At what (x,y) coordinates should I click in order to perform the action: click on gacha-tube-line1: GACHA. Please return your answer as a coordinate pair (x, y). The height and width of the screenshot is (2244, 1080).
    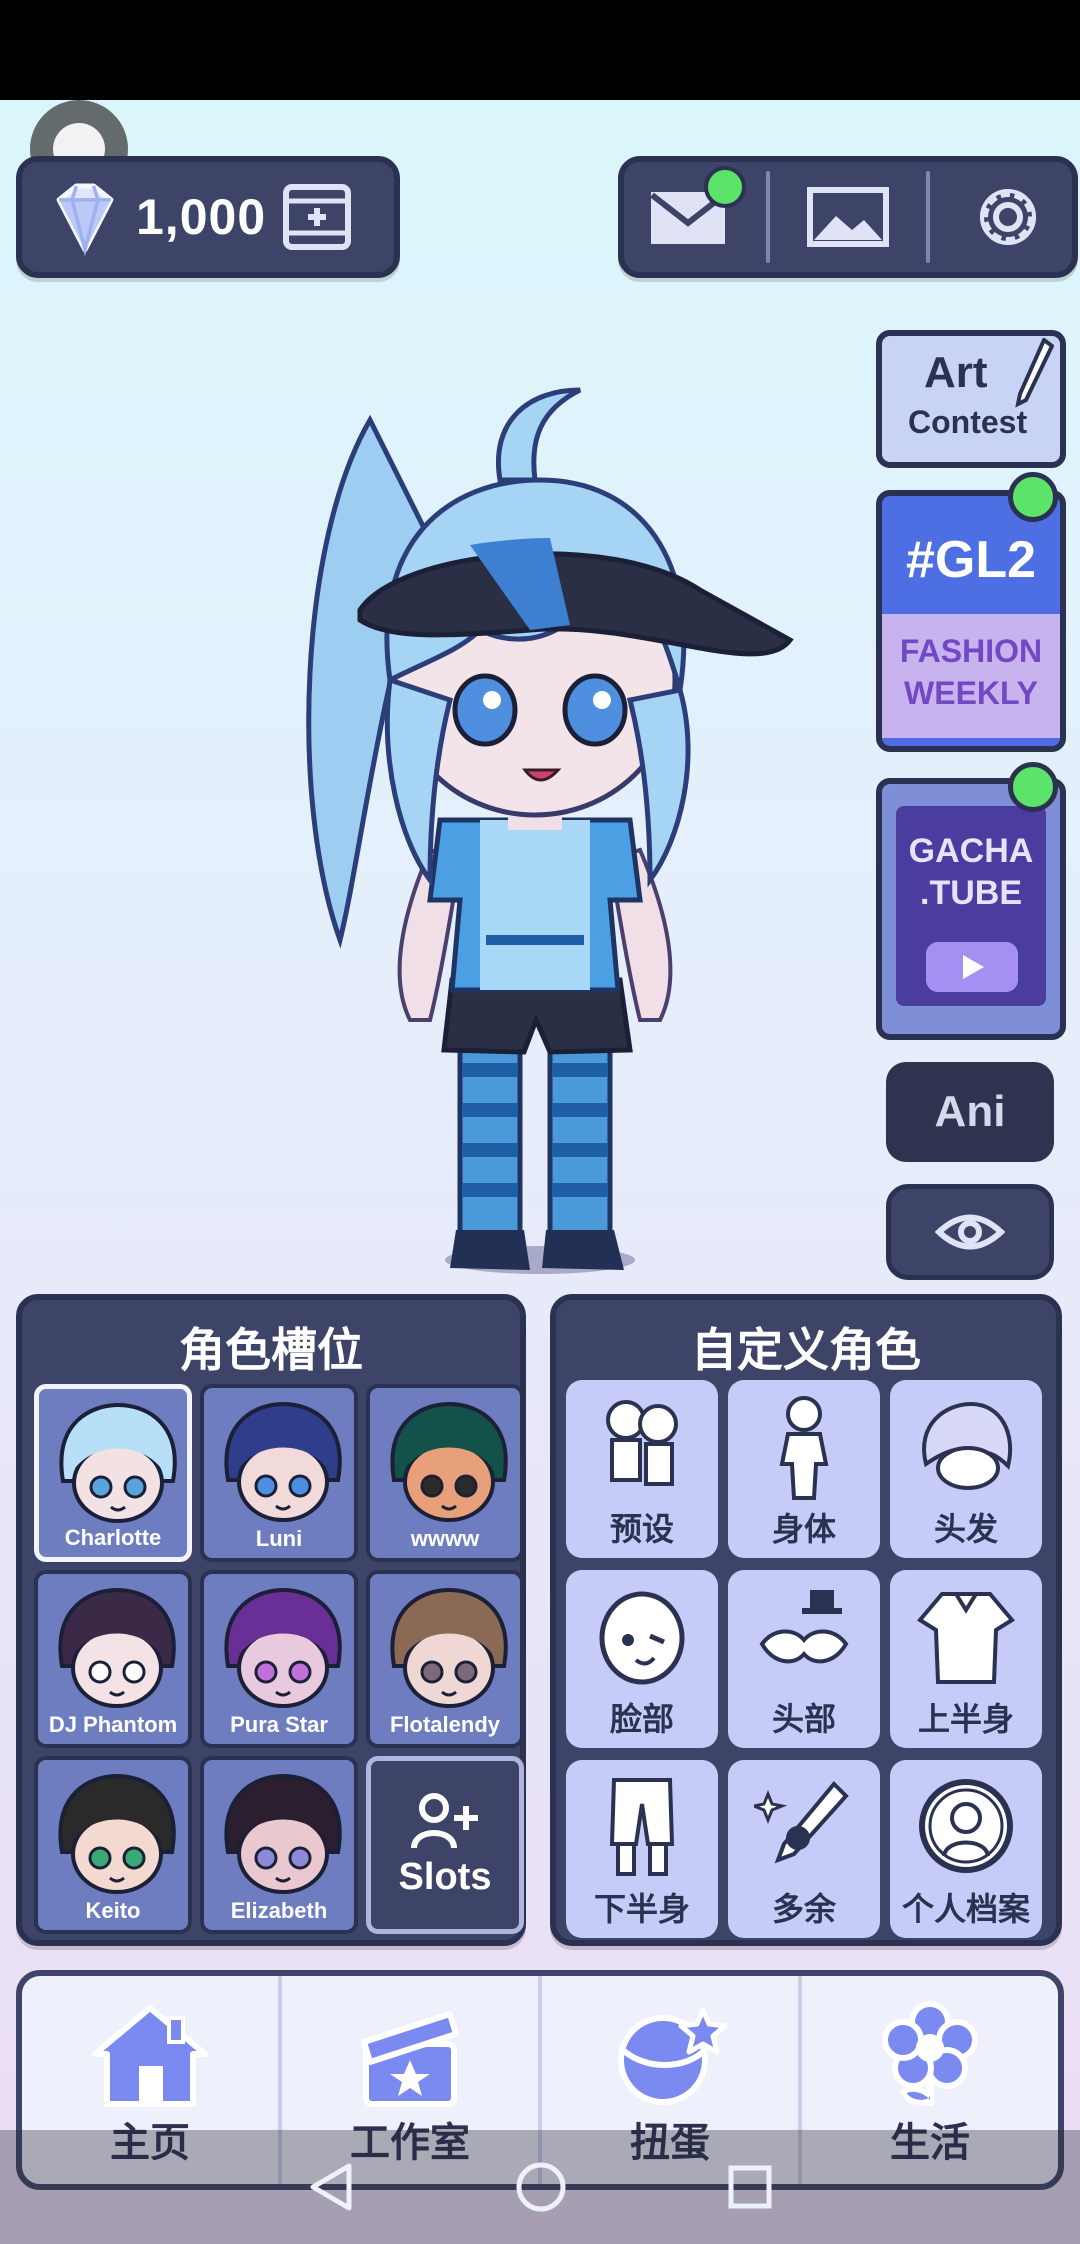
    Looking at the image, I should click on (971, 851).